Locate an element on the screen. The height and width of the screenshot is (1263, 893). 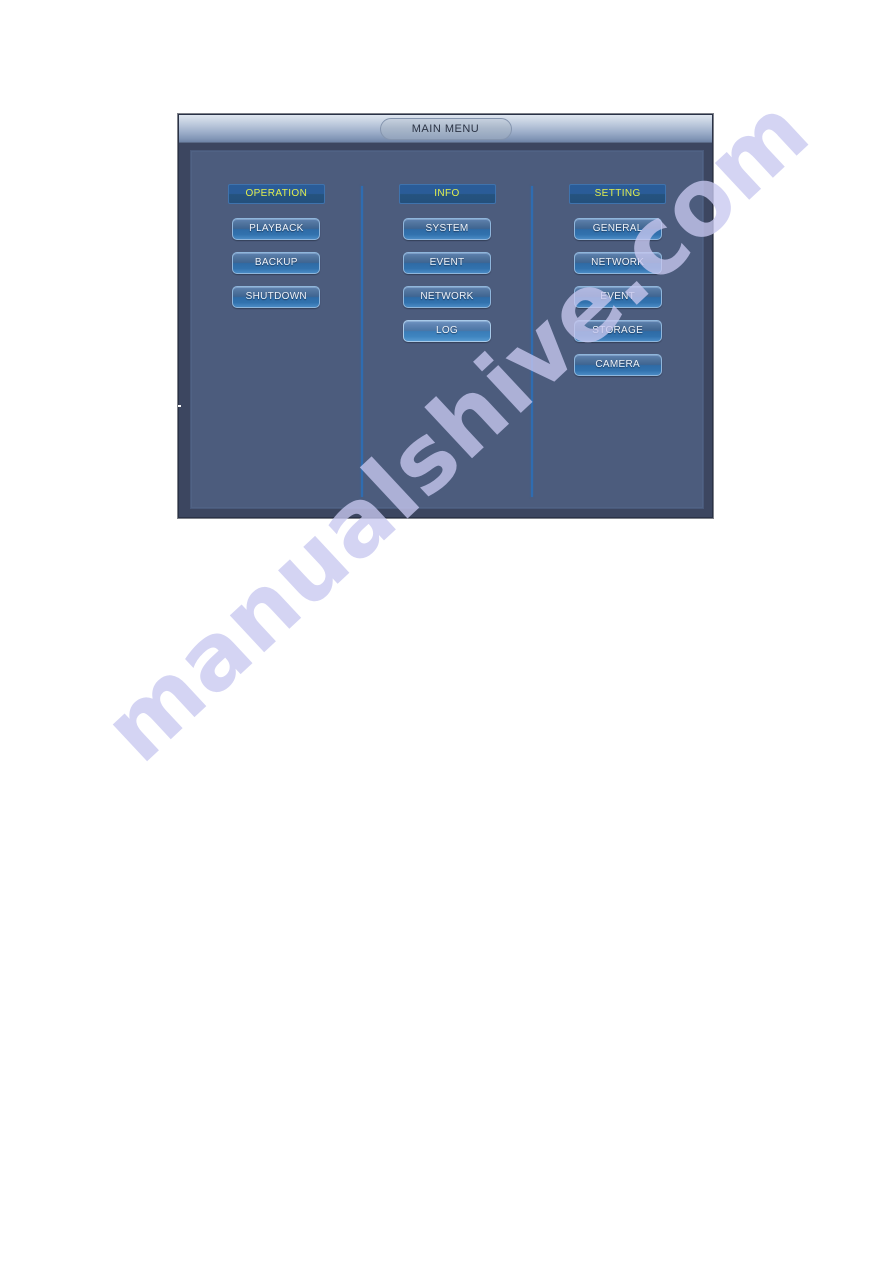
menu-button-shutdown-label: SHUTDOWN is located at coordinates (276, 296).